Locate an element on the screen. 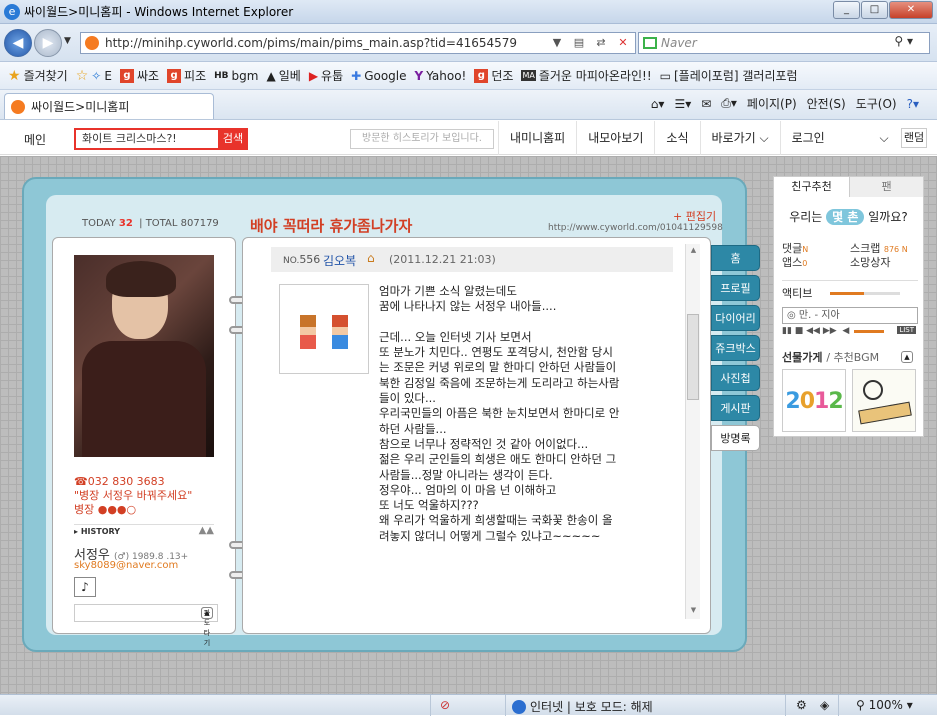 The height and width of the screenshot is (716, 937). yahoo-icon: Y is located at coordinates (419, 75).